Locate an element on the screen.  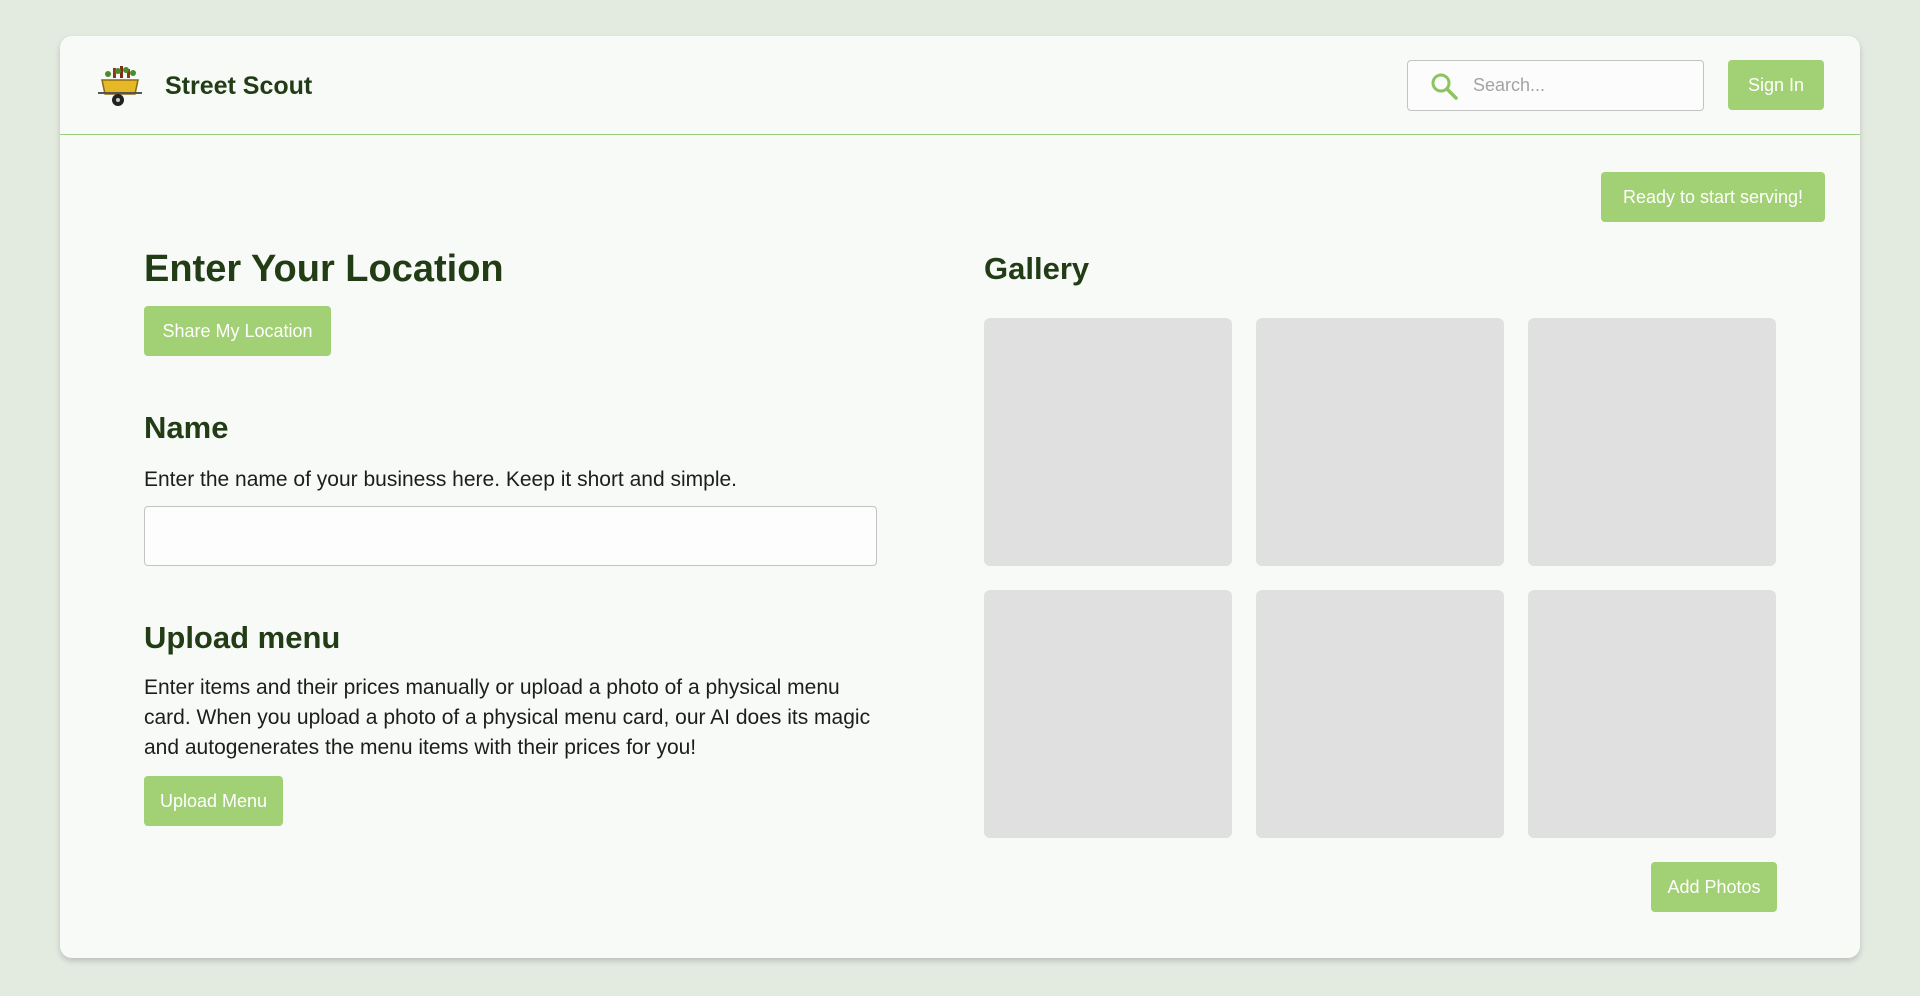
search-box is located at coordinates (1555, 85).